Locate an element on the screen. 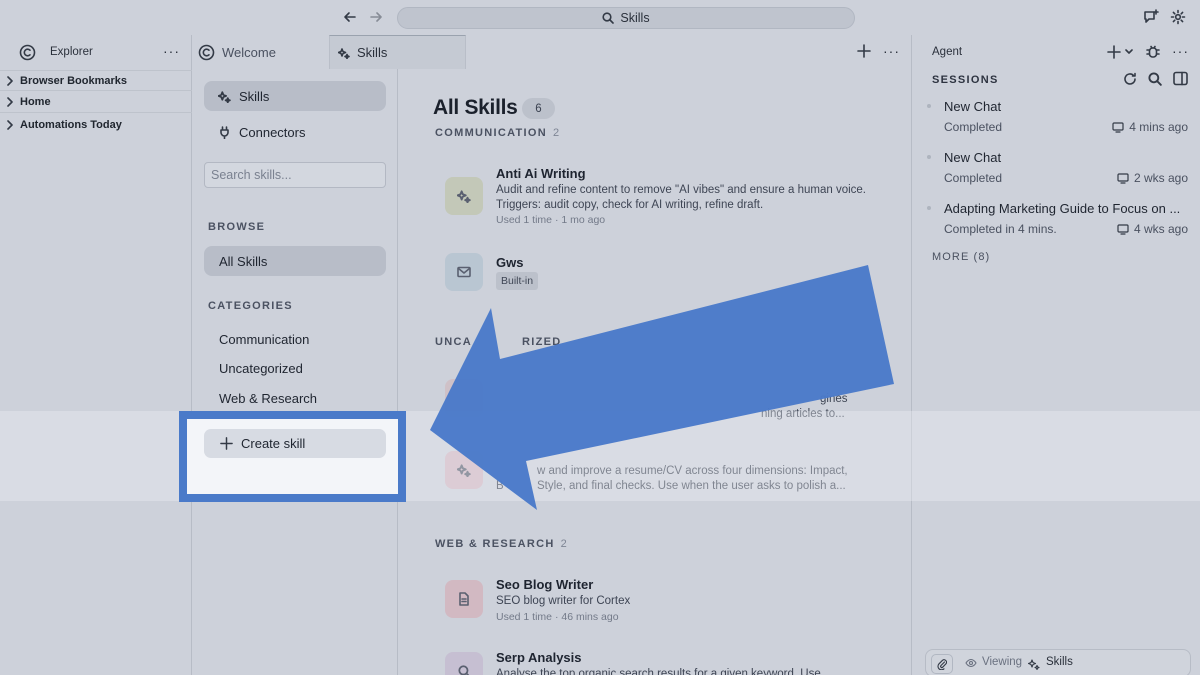 This screenshot has width=1200, height=675. tab-welcome: Welcome is located at coordinates (260, 52).